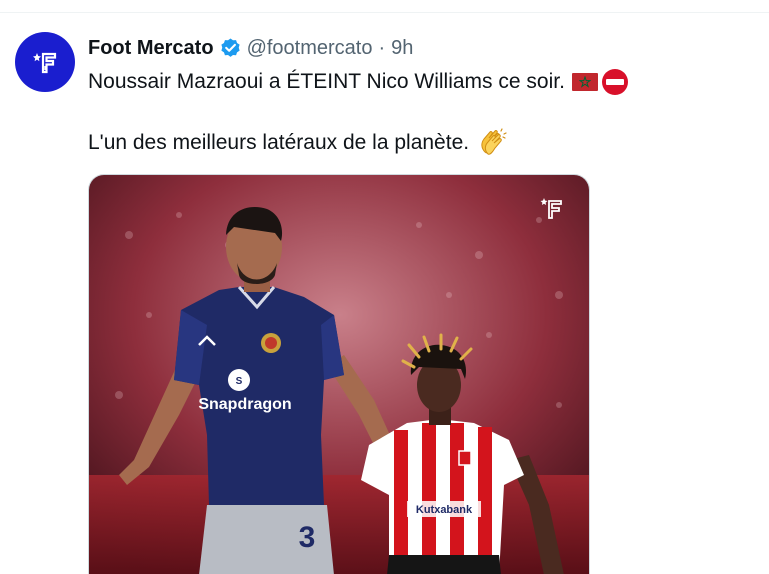  What do you see at coordinates (151, 48) in the screenshot?
I see `author-name: Foot Mercato` at bounding box center [151, 48].